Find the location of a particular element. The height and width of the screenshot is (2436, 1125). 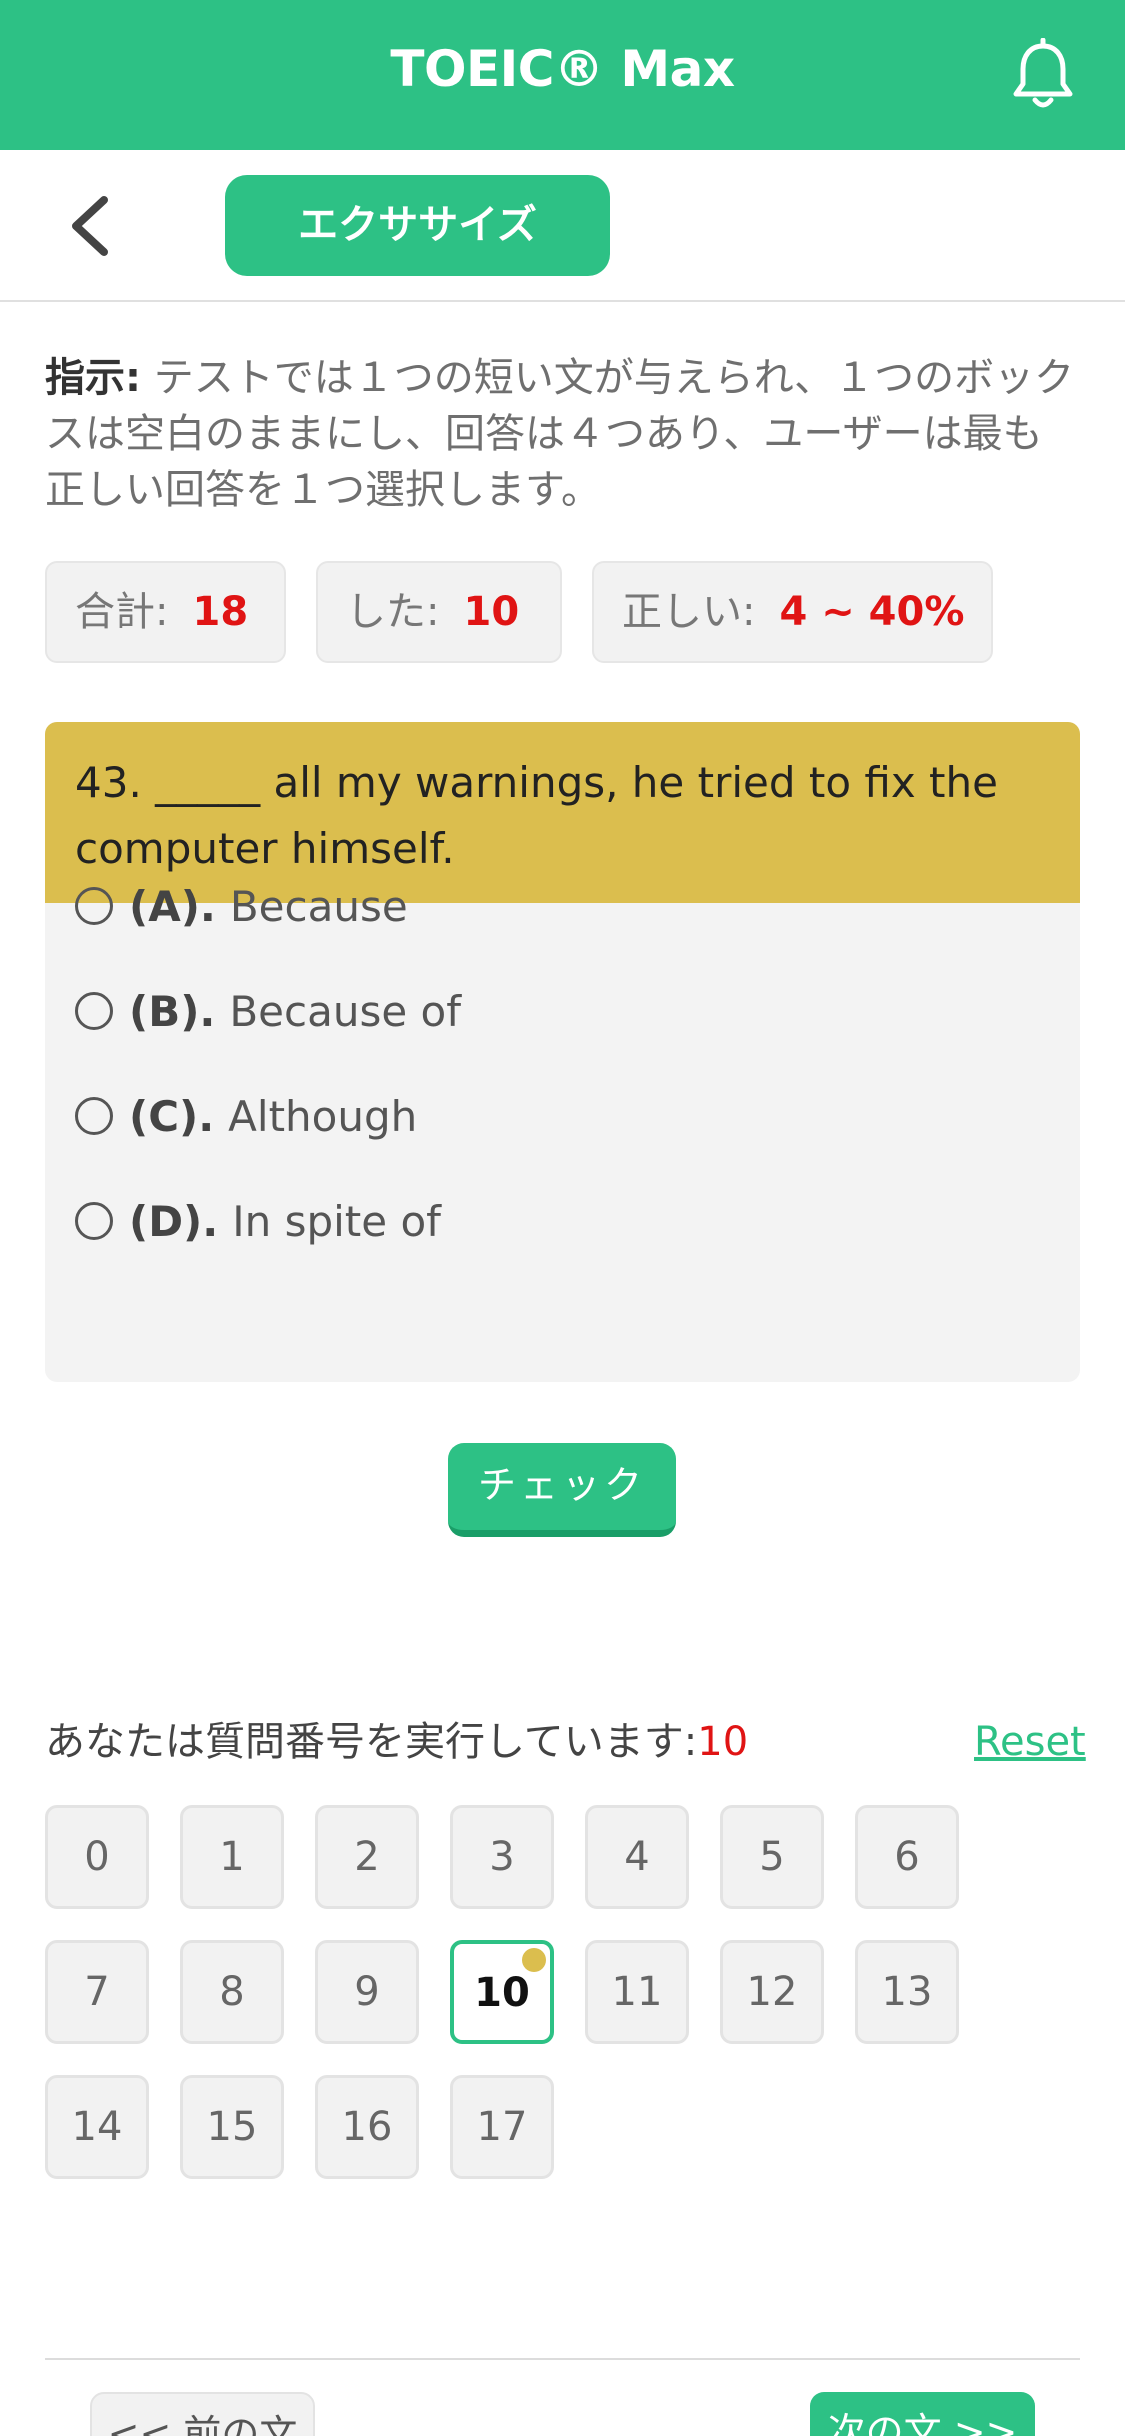

question-number-6: 6 is located at coordinates (907, 1857).